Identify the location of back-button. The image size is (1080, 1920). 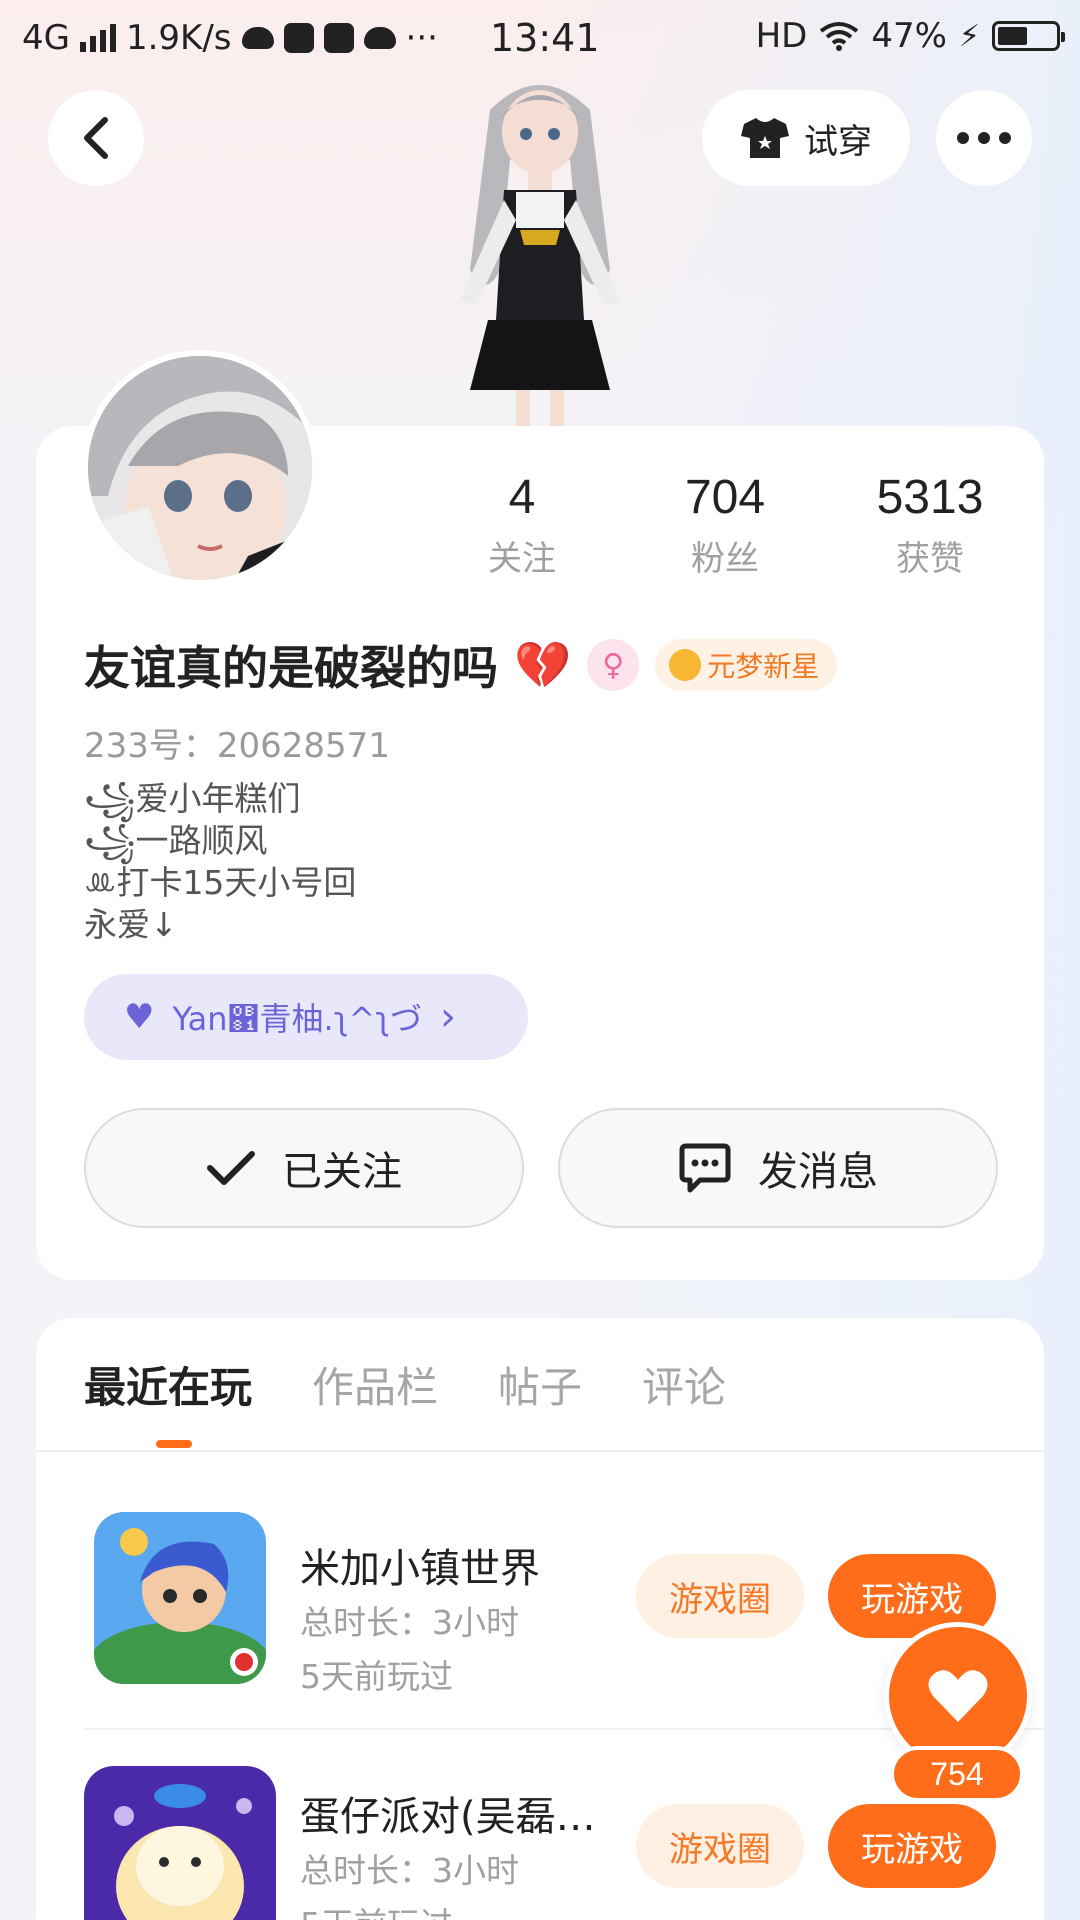
(96, 138).